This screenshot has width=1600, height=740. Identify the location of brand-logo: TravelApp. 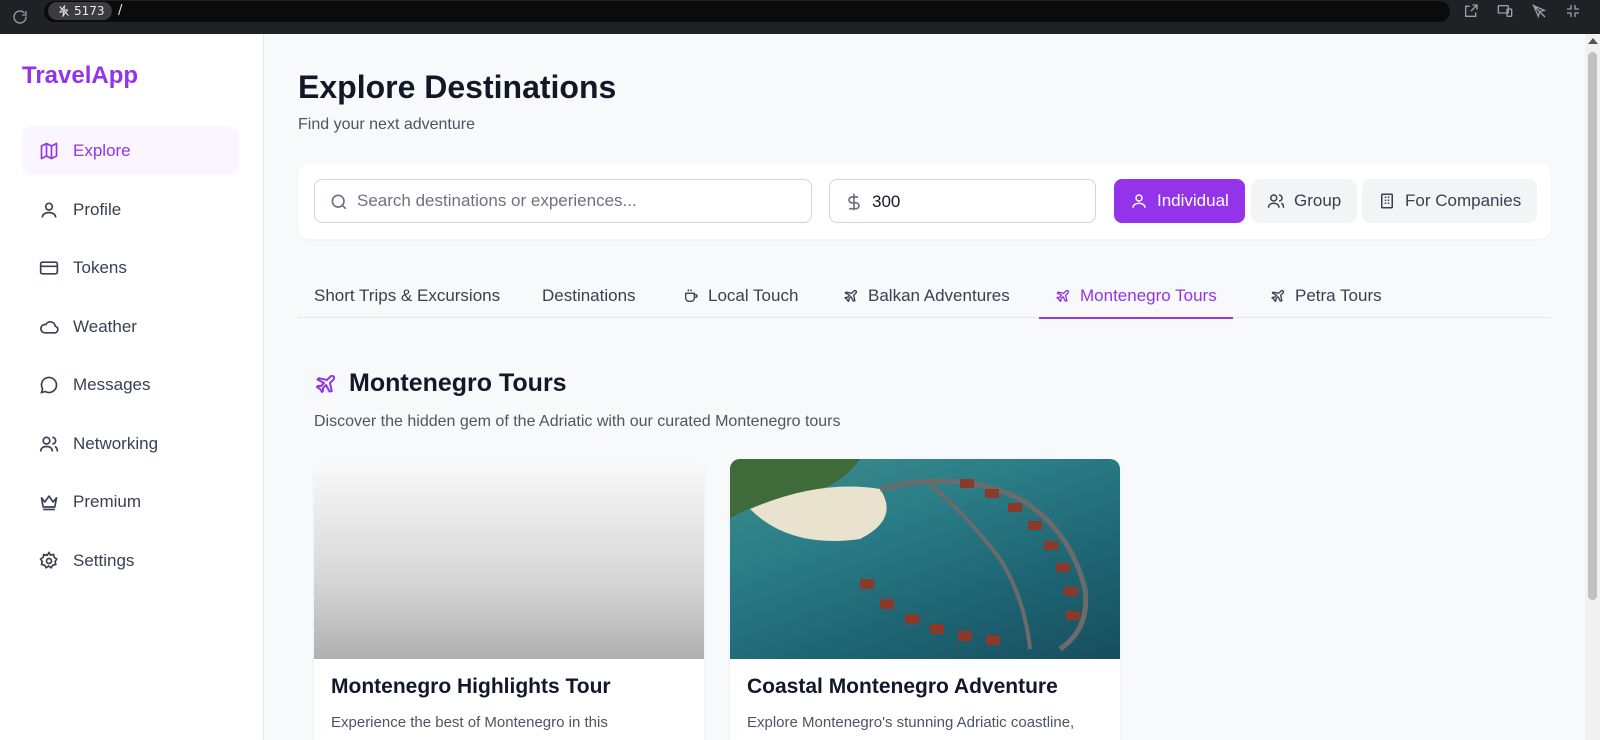
(80, 76).